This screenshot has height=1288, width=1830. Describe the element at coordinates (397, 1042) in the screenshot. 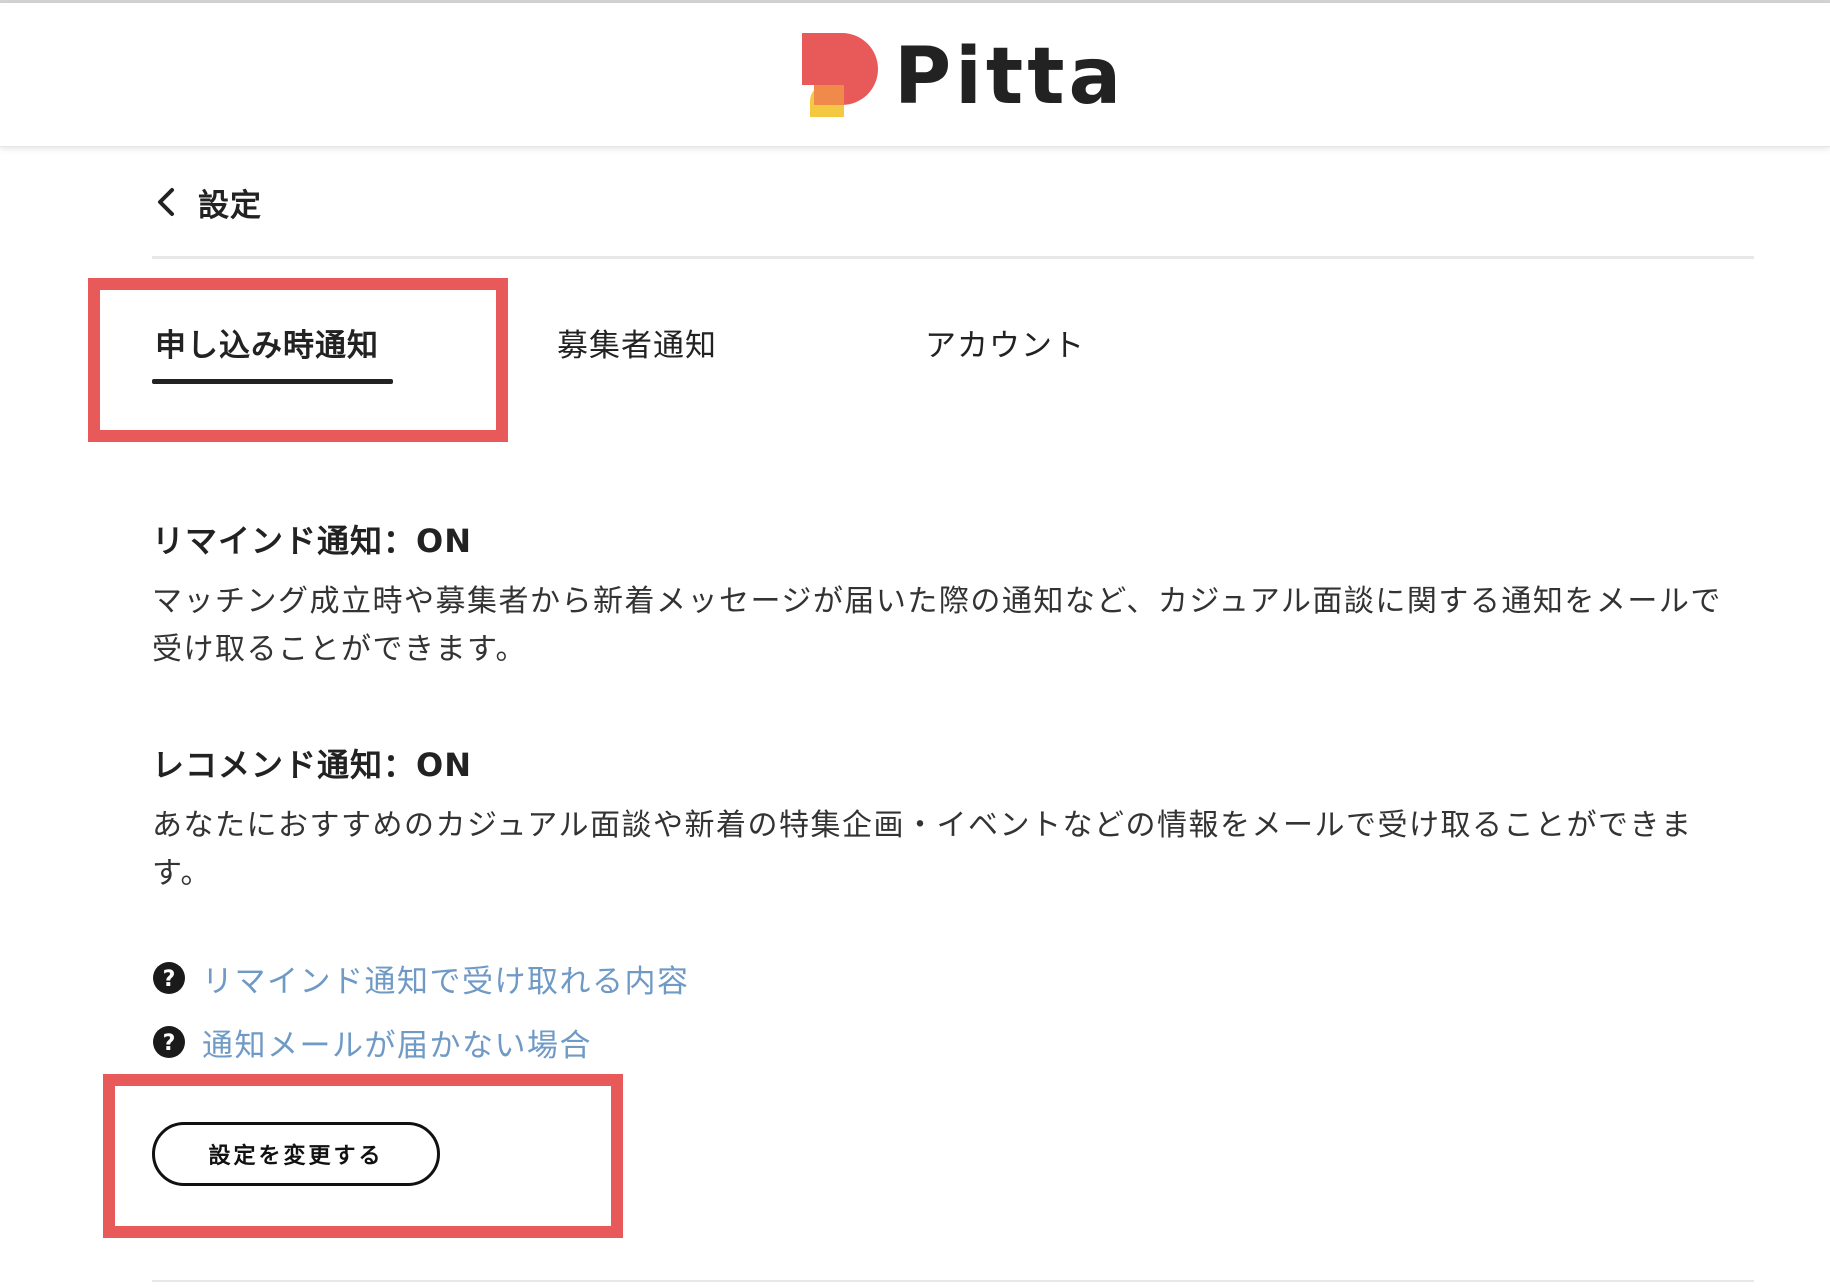

I see `help-link-label: 通知メールが届かない場合` at that location.